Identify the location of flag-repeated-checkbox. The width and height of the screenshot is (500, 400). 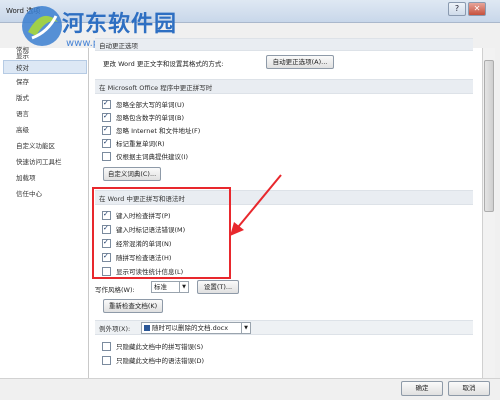
(106, 143).